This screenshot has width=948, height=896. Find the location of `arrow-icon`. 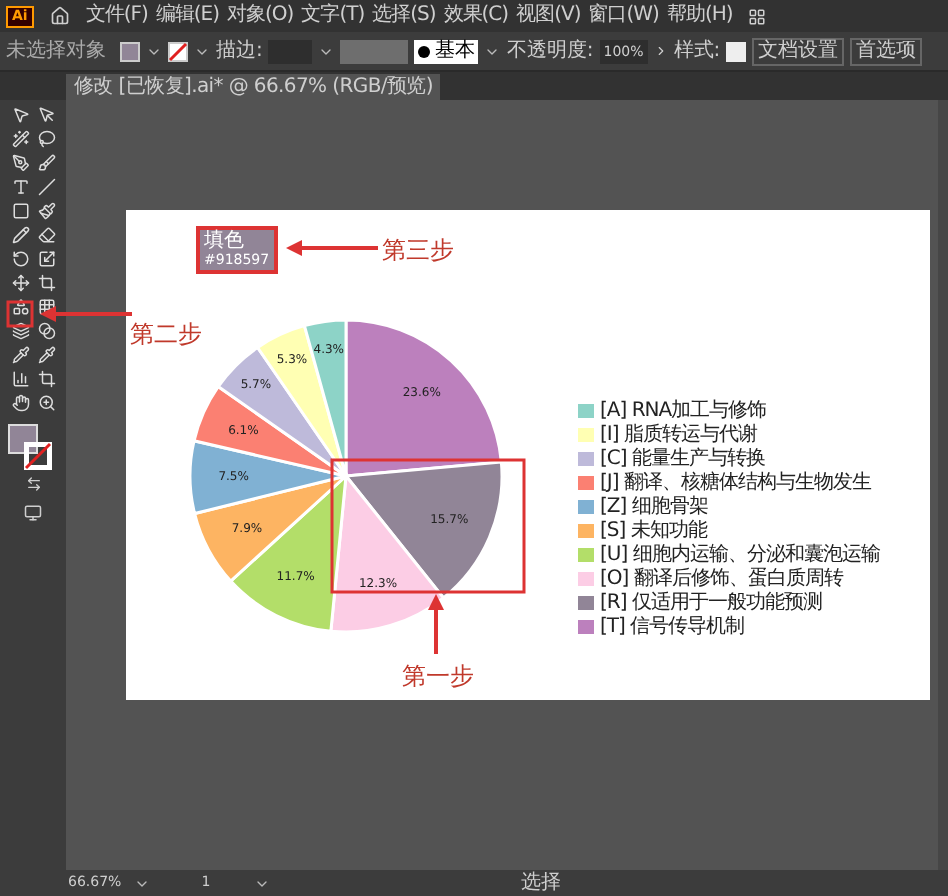

arrow-icon is located at coordinates (46, 115).